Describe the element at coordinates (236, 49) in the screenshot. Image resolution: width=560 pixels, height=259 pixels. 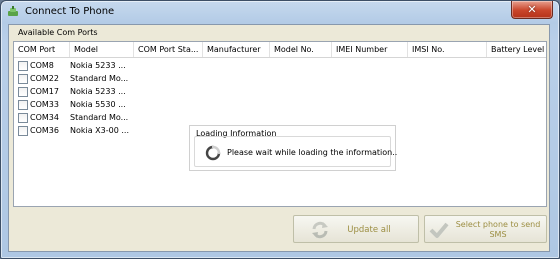
I see `column-header-manufacturer: Manufacturer` at that location.